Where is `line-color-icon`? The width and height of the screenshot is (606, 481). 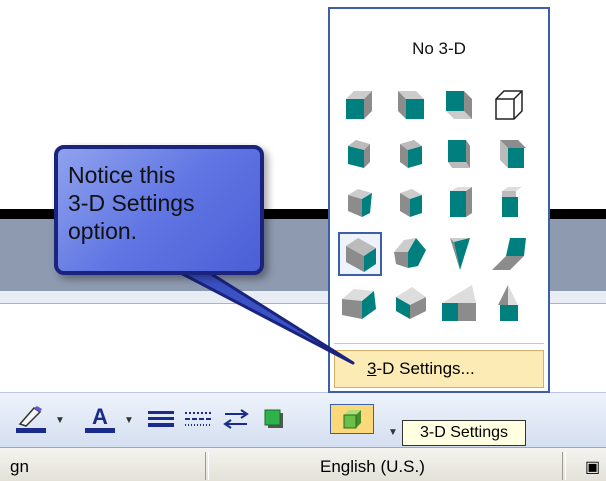 line-color-icon is located at coordinates (32, 419).